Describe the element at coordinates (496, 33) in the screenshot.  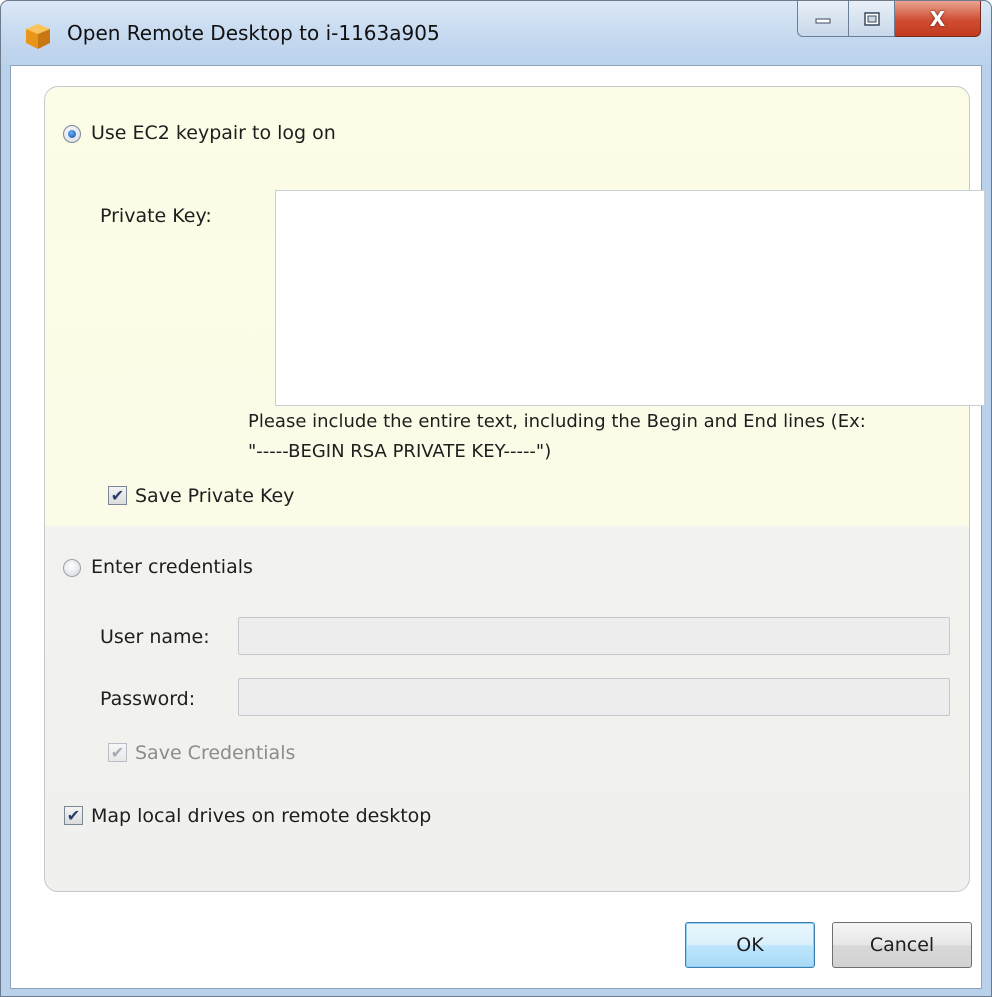
I see `title-bar: Open Remote Desktop to i-1163a905 X` at that location.